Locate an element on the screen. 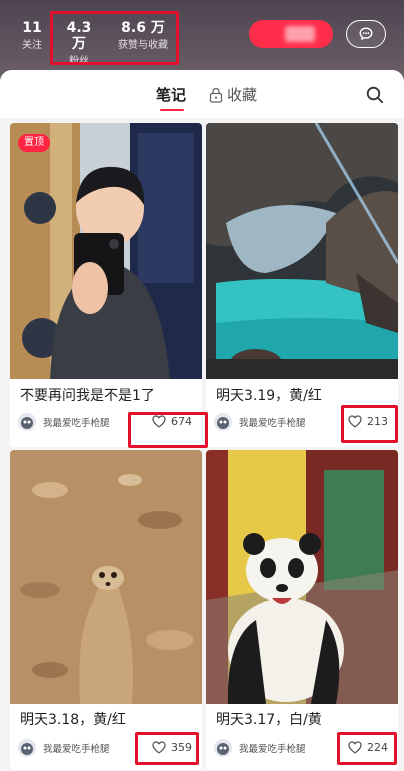  note-title: 明天3.18，黄/红 is located at coordinates (73, 720).